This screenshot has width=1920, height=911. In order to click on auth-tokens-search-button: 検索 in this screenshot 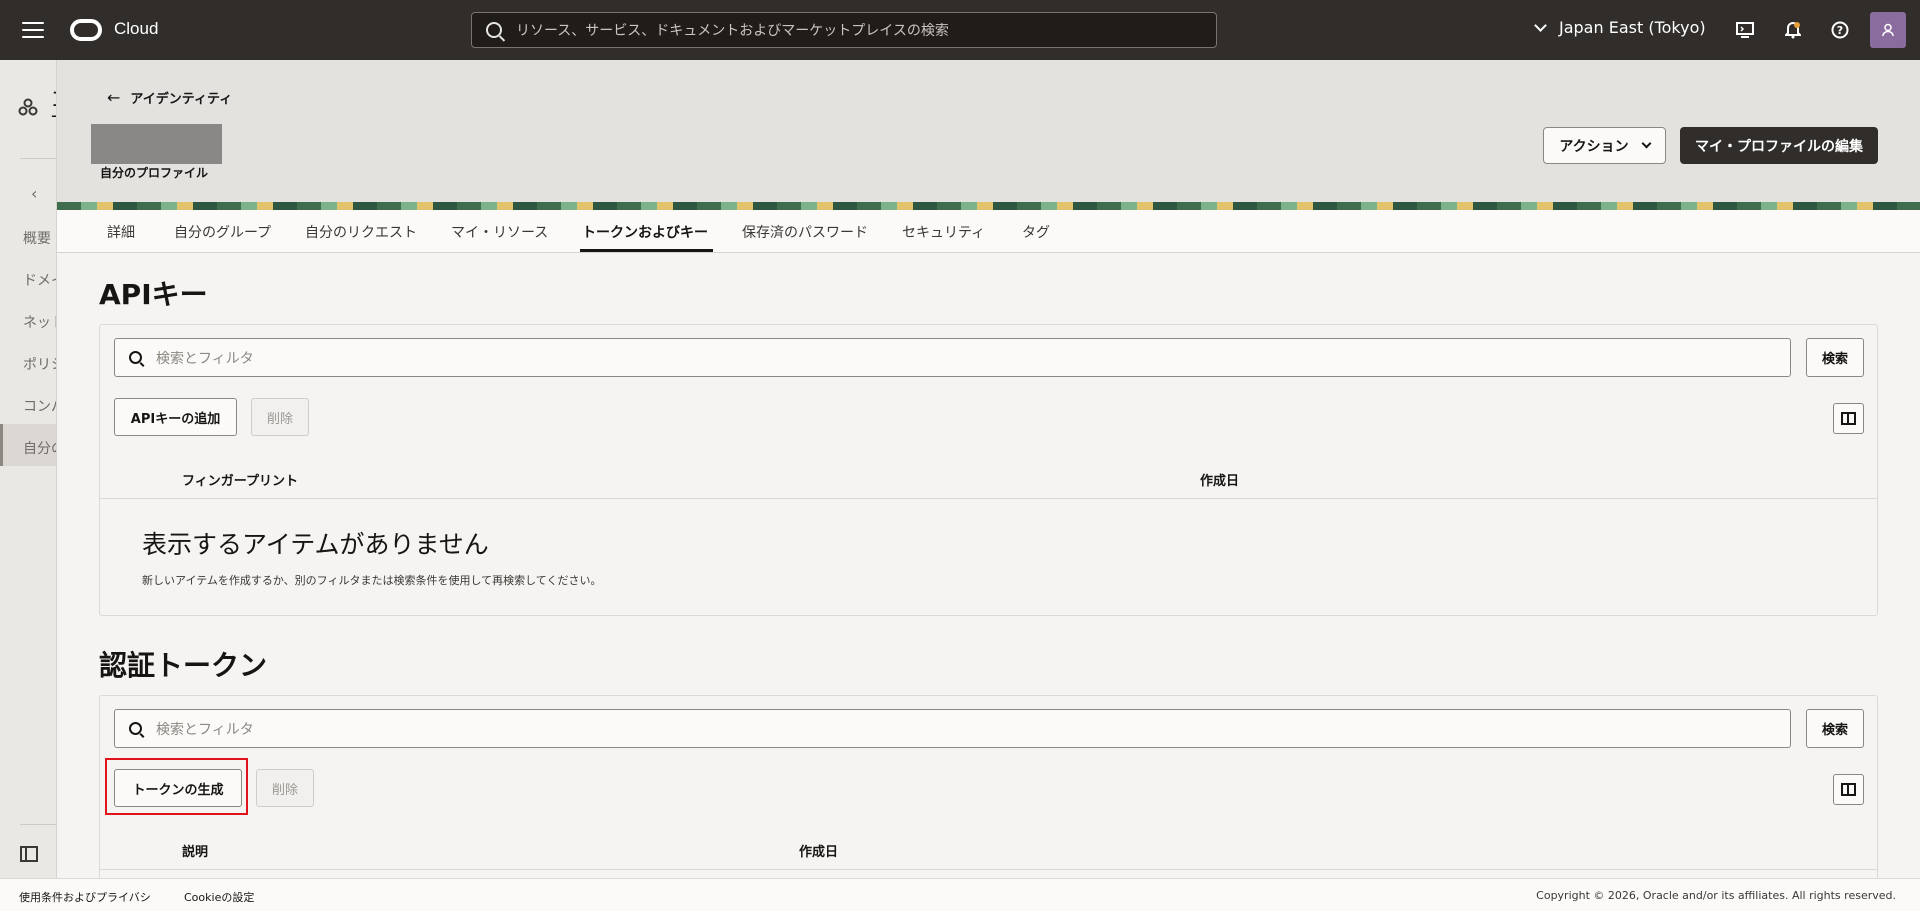, I will do `click(1835, 728)`.